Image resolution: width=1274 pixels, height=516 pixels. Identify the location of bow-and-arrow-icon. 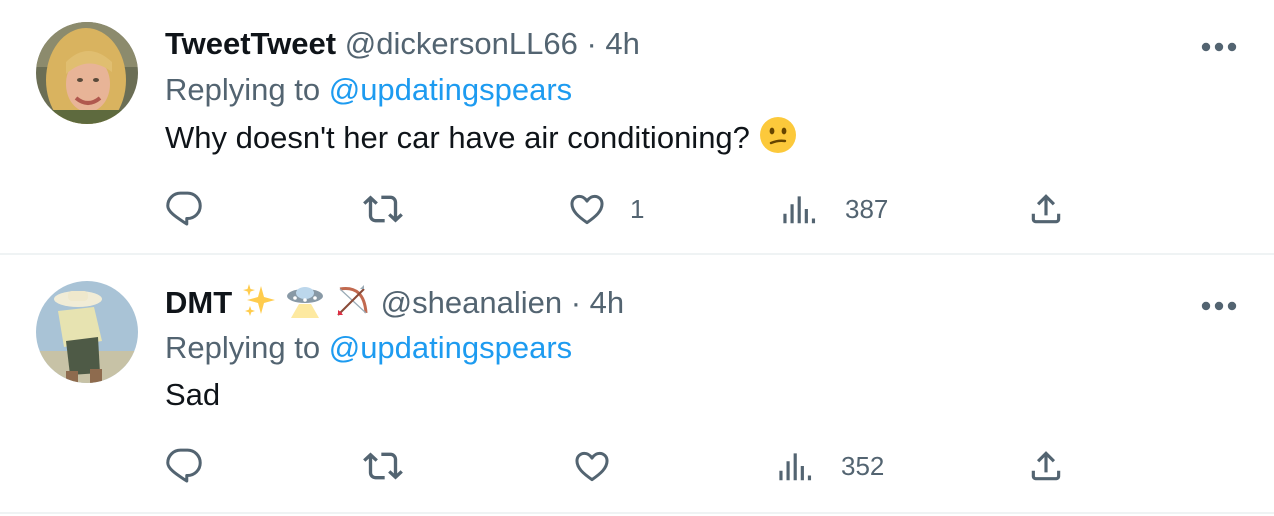
(353, 305).